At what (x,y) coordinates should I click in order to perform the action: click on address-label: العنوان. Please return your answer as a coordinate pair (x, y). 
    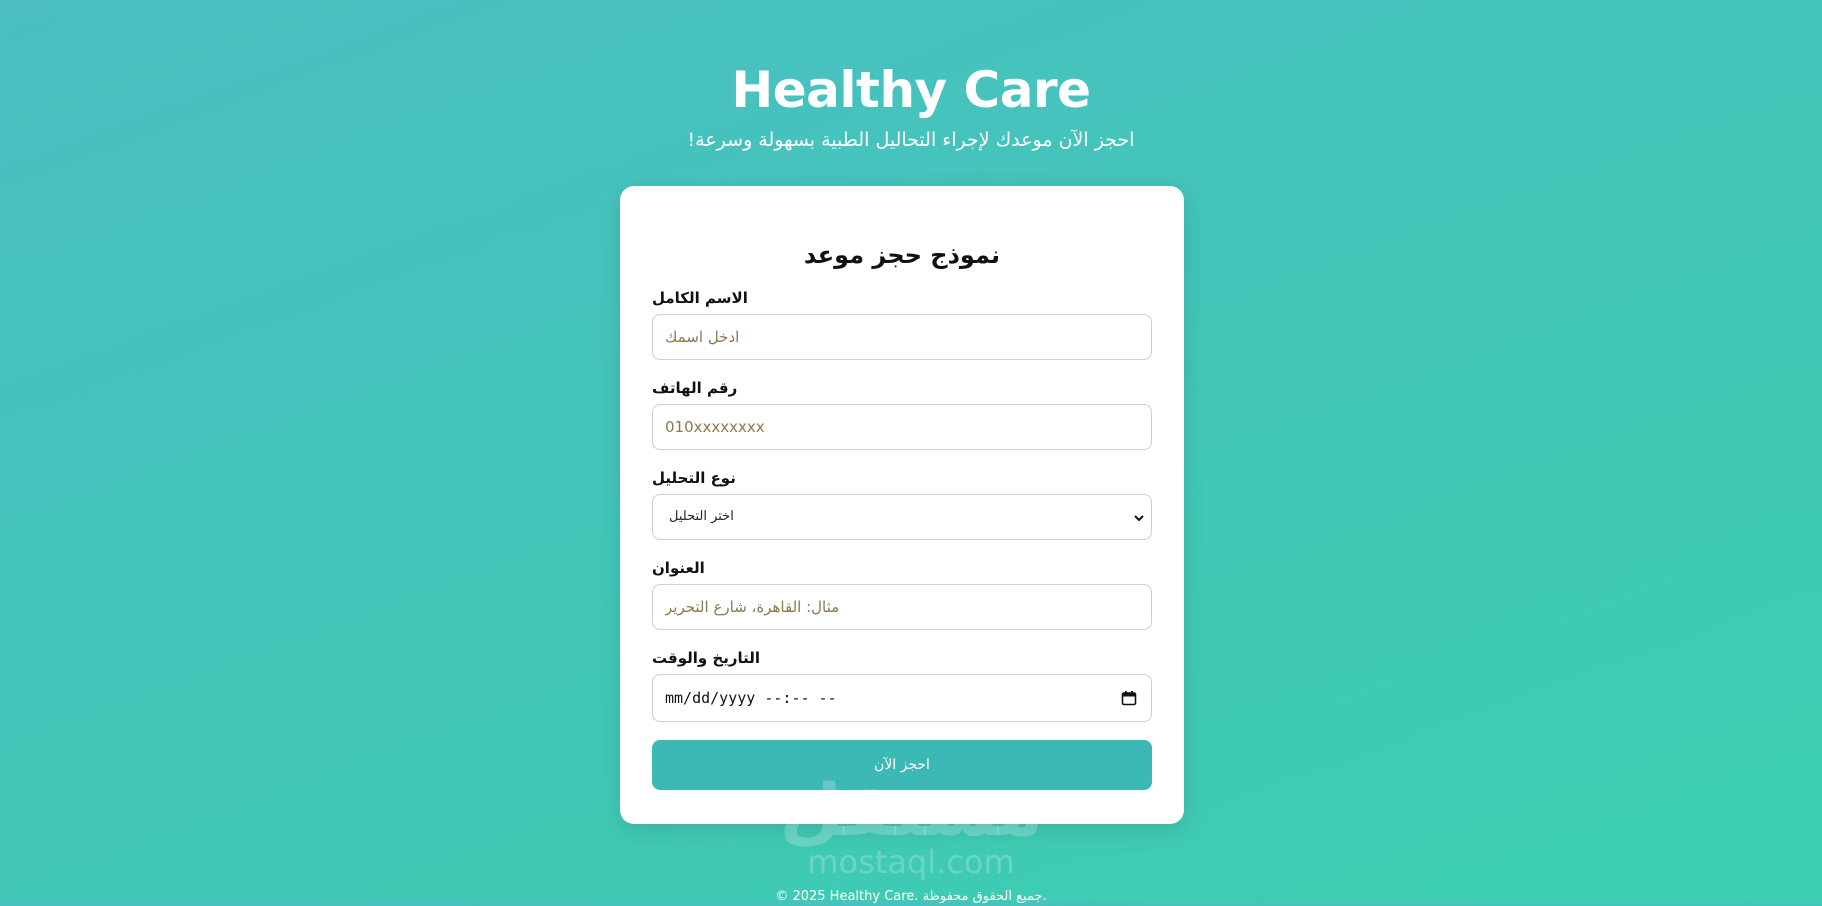
    Looking at the image, I should click on (678, 568).